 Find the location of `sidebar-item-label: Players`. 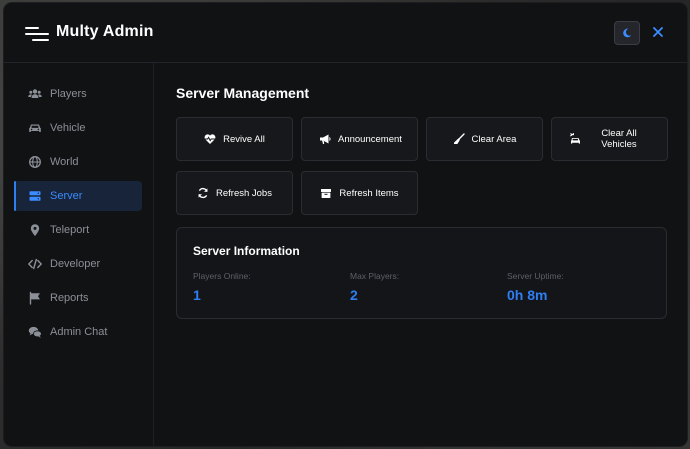

sidebar-item-label: Players is located at coordinates (68, 94).